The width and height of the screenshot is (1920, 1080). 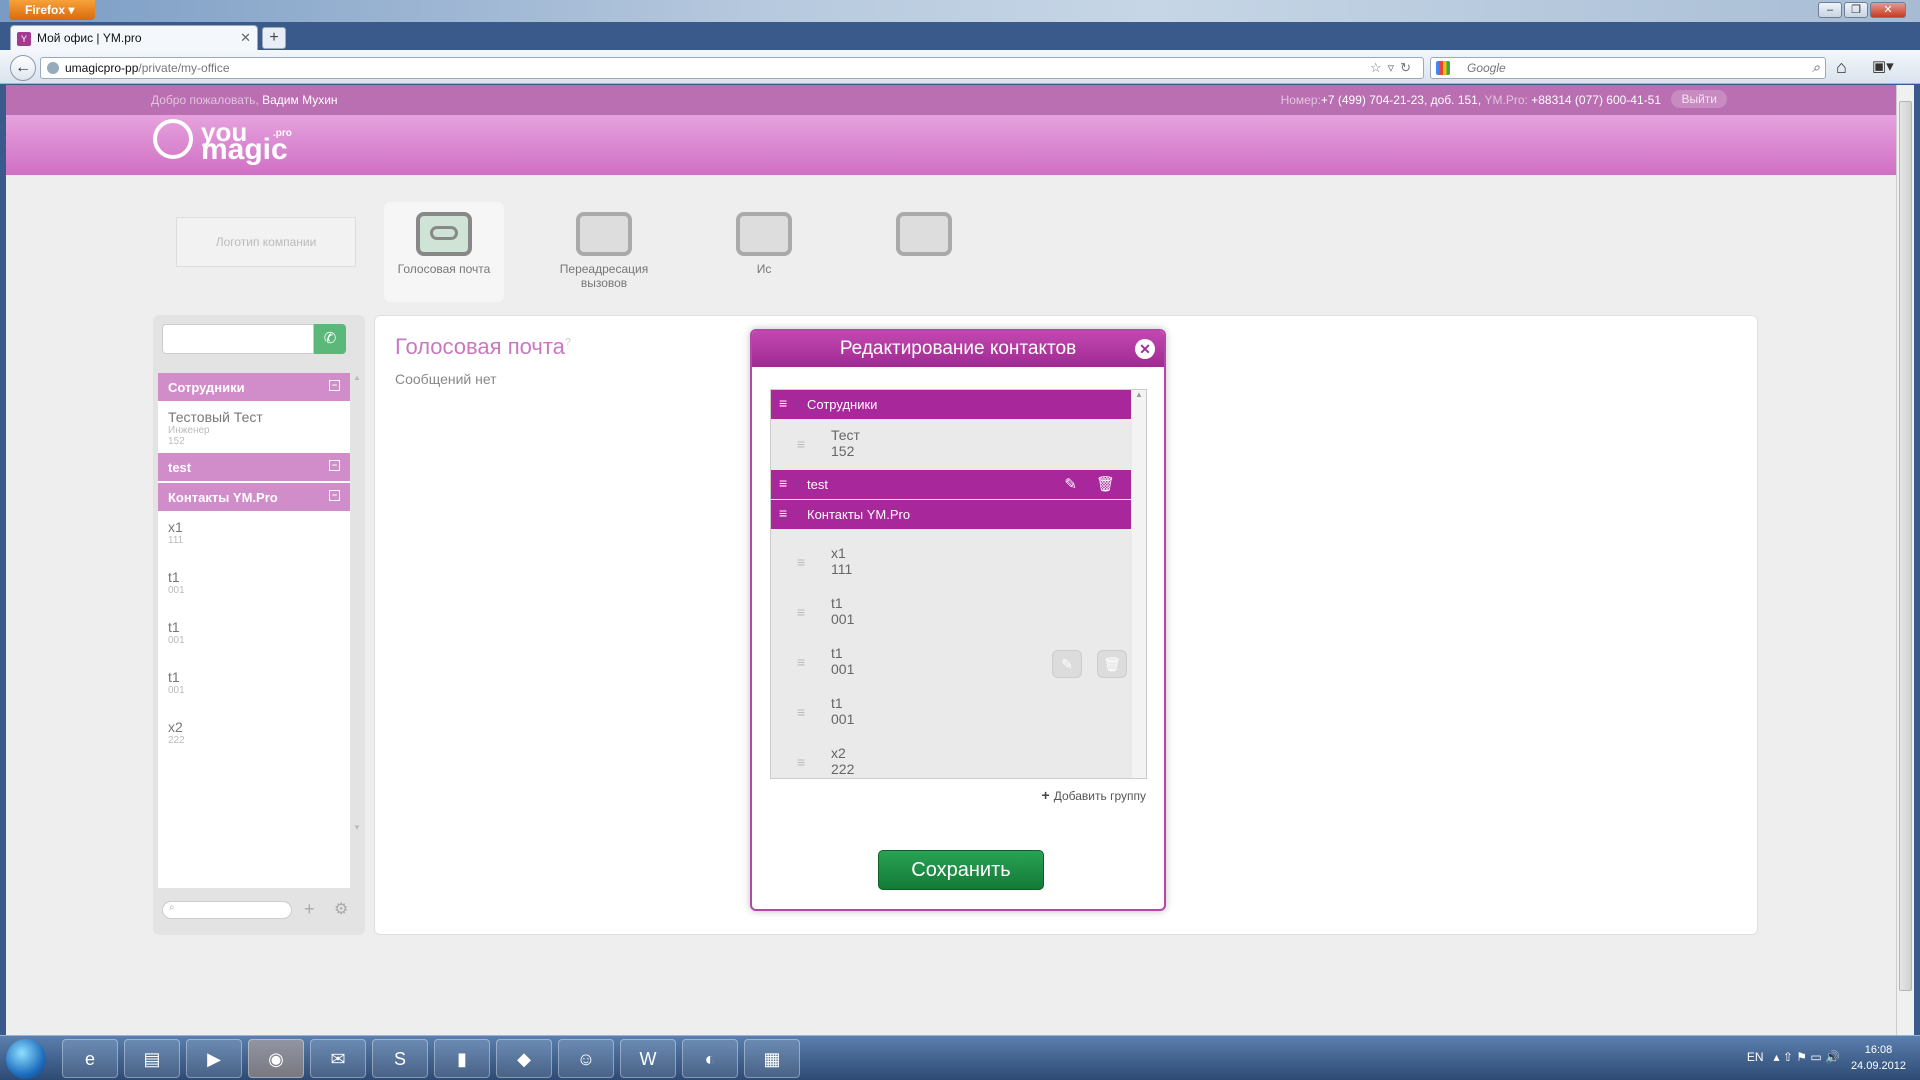 What do you see at coordinates (951, 445) in the screenshot?
I see `list-item: ≡ Тест 152` at bounding box center [951, 445].